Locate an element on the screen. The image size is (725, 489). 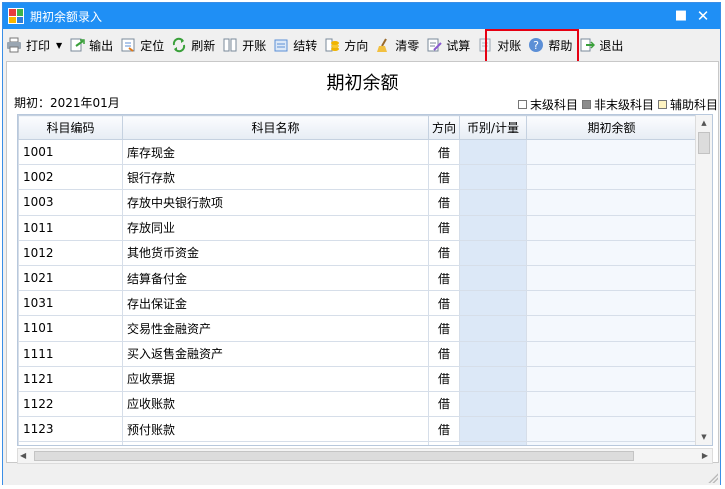
table-row: 1111 买入返售金融资产借 is located at coordinates (357, 353).